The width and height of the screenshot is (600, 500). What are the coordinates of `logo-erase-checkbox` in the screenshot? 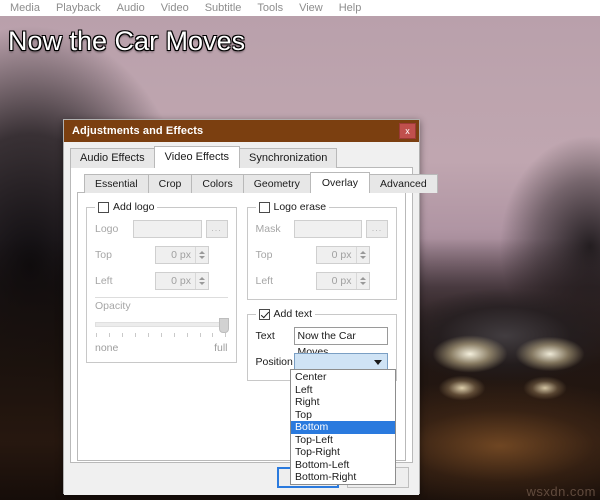 It's located at (264, 207).